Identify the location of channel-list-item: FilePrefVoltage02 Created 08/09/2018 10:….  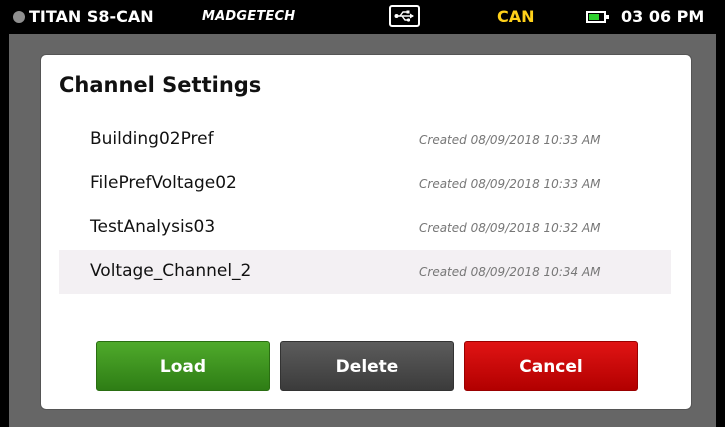
(365, 184).